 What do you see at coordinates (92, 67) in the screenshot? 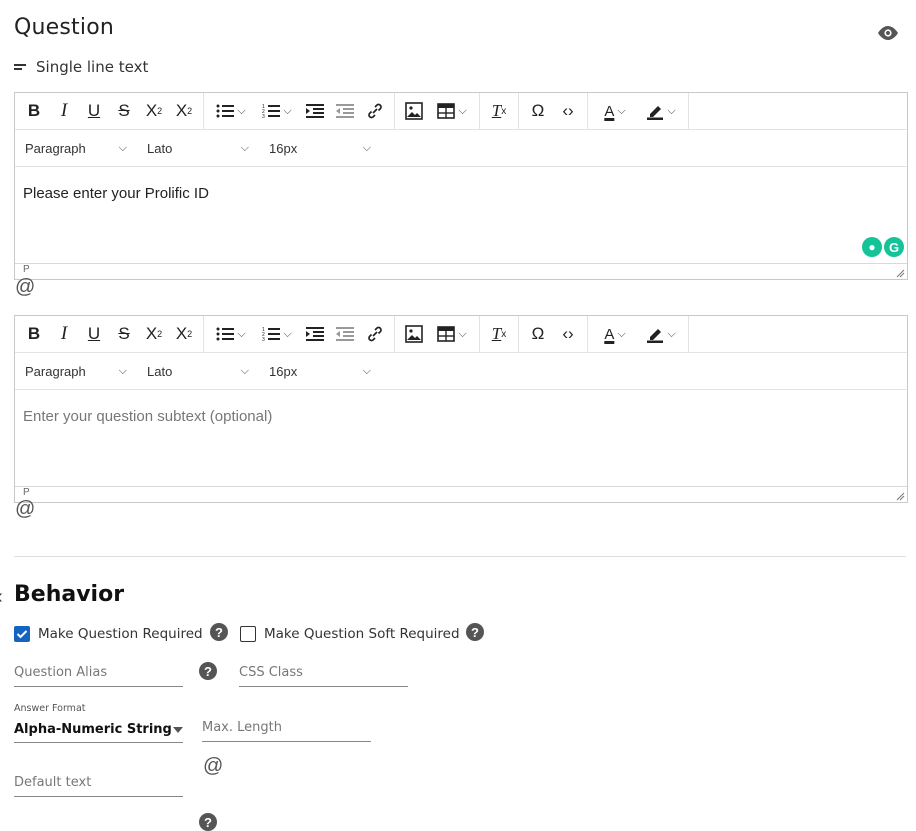
I see `question-type-label: Single line text` at bounding box center [92, 67].